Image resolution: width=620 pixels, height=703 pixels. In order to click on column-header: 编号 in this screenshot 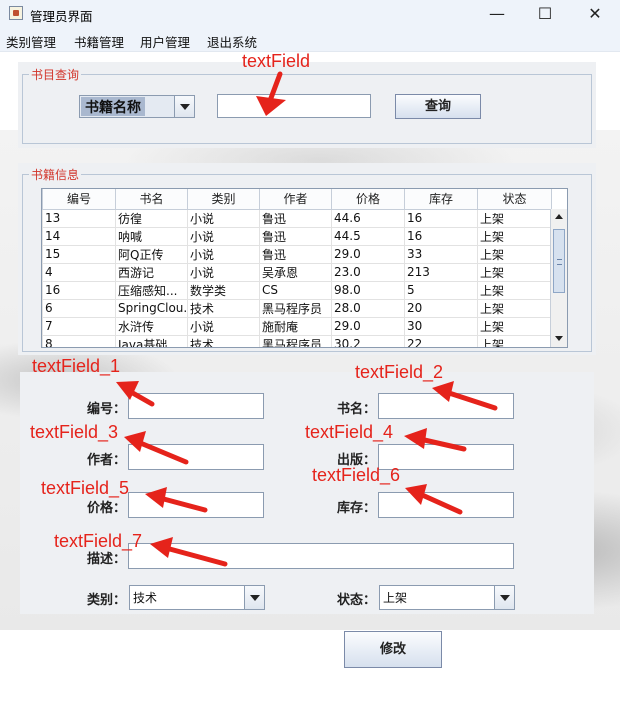, I will do `click(79, 199)`.